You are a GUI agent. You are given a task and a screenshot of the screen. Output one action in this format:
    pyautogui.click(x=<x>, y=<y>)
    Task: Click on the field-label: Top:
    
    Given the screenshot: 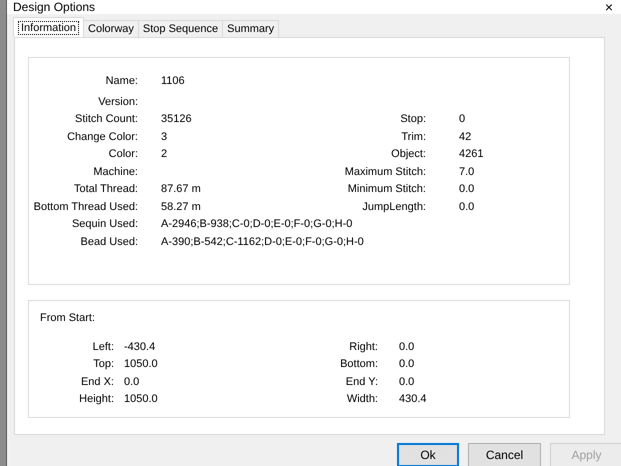 What is the action you would take?
    pyautogui.click(x=103, y=364)
    